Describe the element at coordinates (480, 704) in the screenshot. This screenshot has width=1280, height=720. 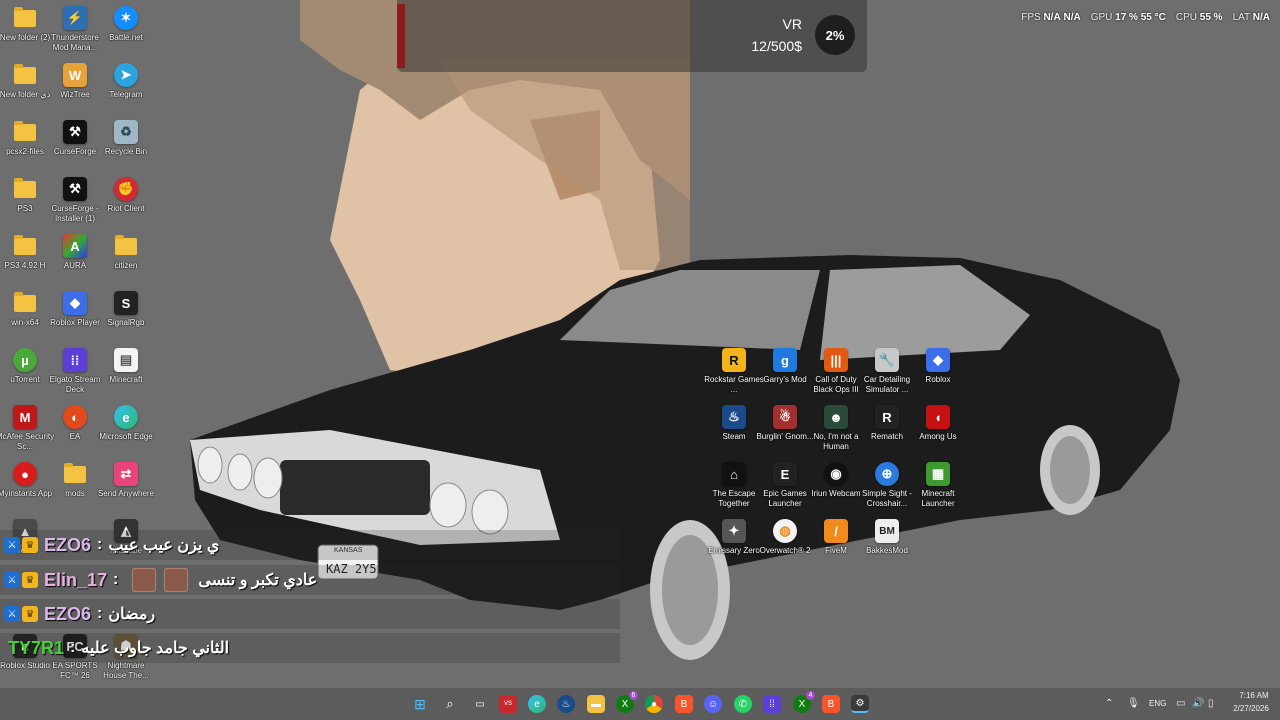
I see `task-view-icon: ▭` at that location.